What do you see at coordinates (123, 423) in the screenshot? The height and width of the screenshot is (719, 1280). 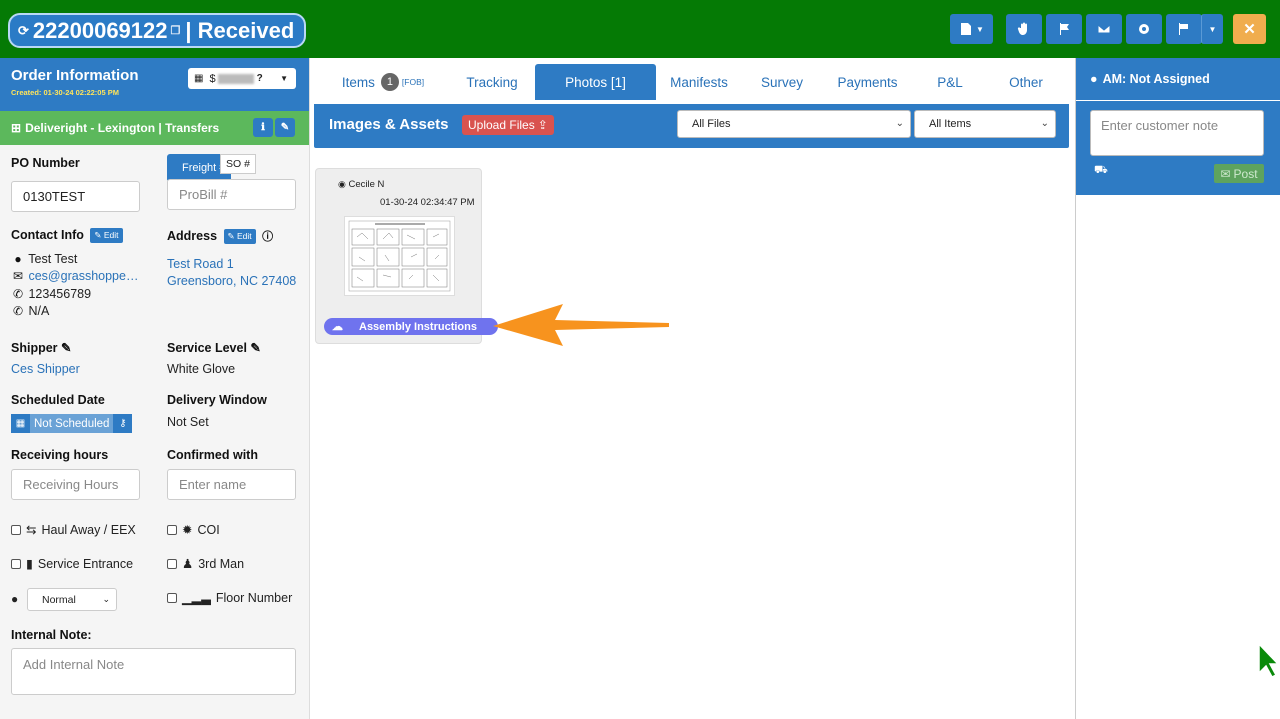 I see `key-icon: ⚷` at bounding box center [123, 423].